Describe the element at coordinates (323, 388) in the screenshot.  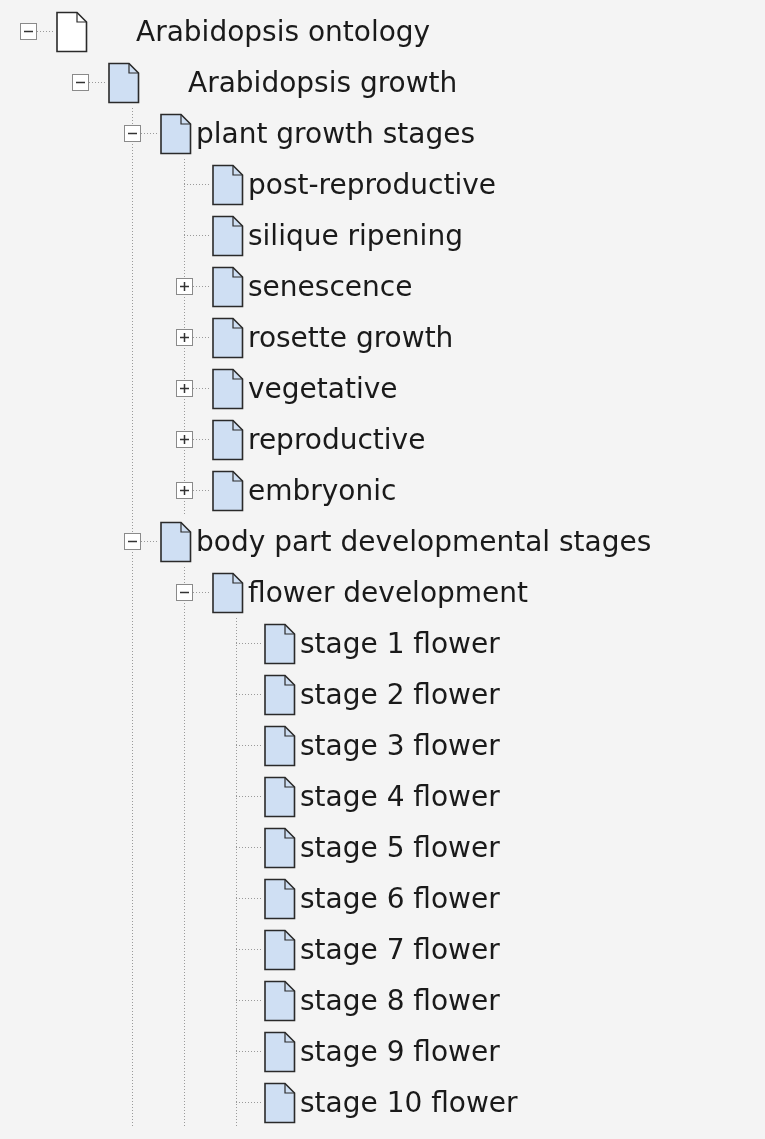
I see `tree-item: vegetative` at that location.